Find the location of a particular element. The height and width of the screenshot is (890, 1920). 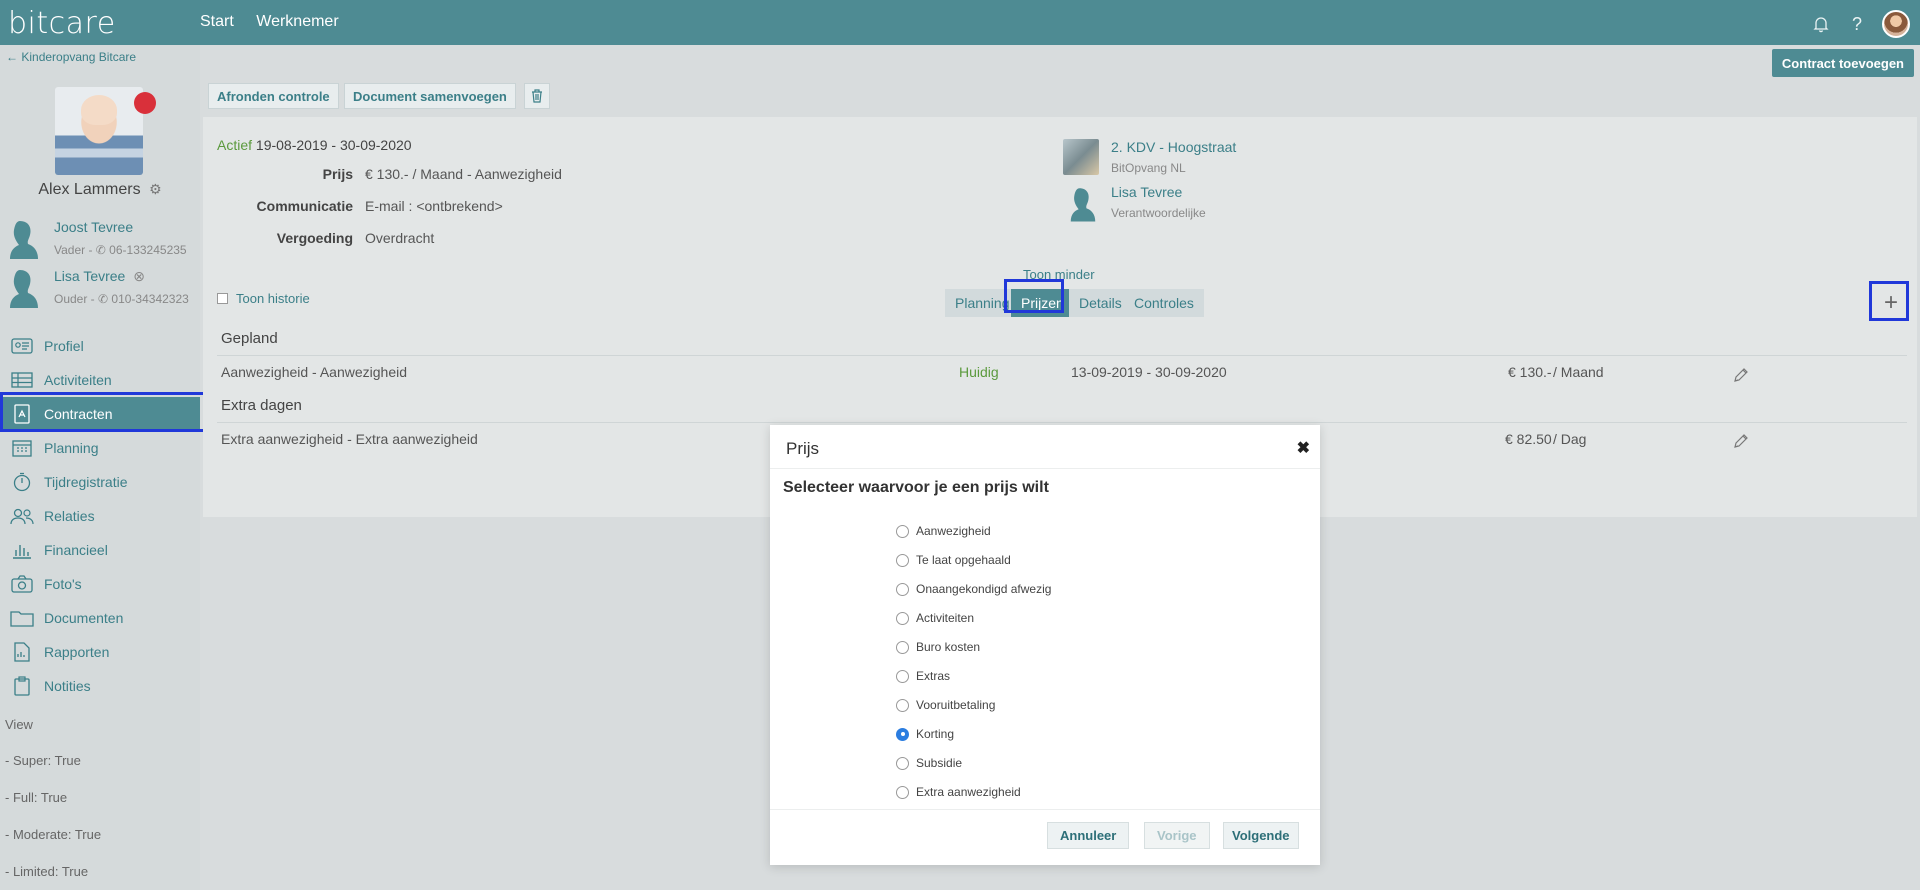

sidebar-item-tijdregistratie: Tijdregistratie is located at coordinates (100, 482).